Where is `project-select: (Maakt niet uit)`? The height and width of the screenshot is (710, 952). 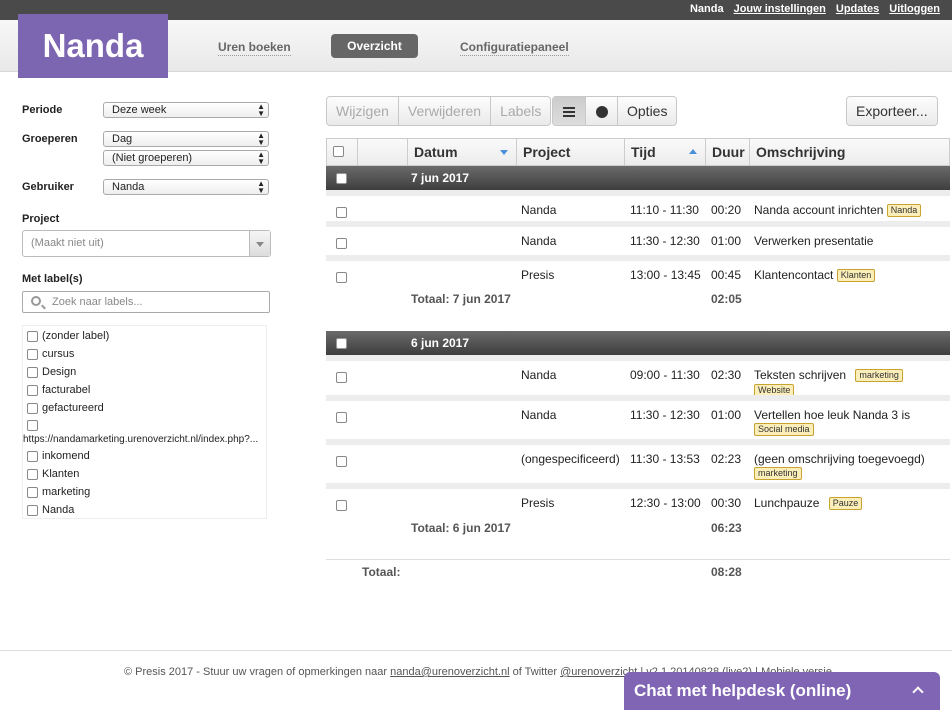 project-select: (Maakt niet uit) is located at coordinates (146, 243).